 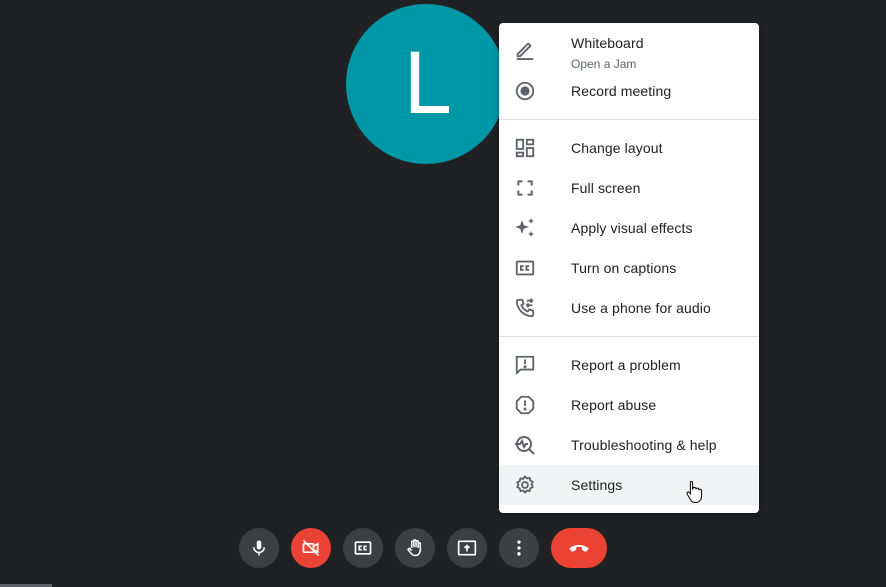 What do you see at coordinates (626, 365) in the screenshot?
I see `menu-item-label: Report a problem` at bounding box center [626, 365].